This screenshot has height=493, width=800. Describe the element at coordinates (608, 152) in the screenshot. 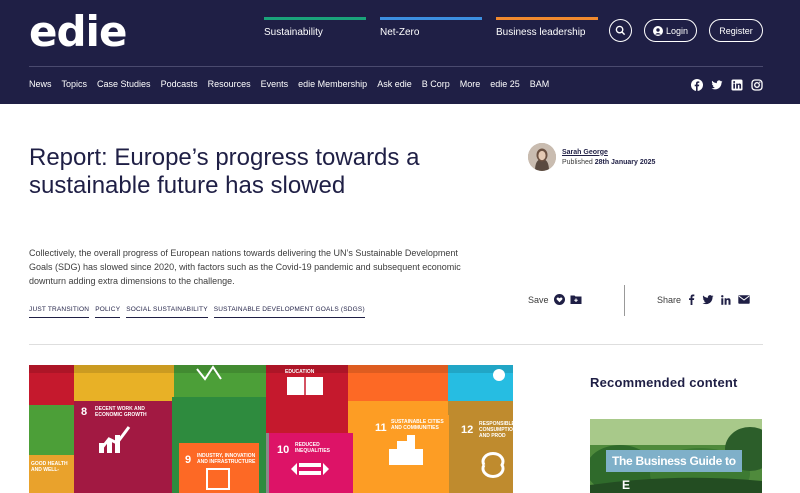

I see `author-name: Sarah George` at that location.